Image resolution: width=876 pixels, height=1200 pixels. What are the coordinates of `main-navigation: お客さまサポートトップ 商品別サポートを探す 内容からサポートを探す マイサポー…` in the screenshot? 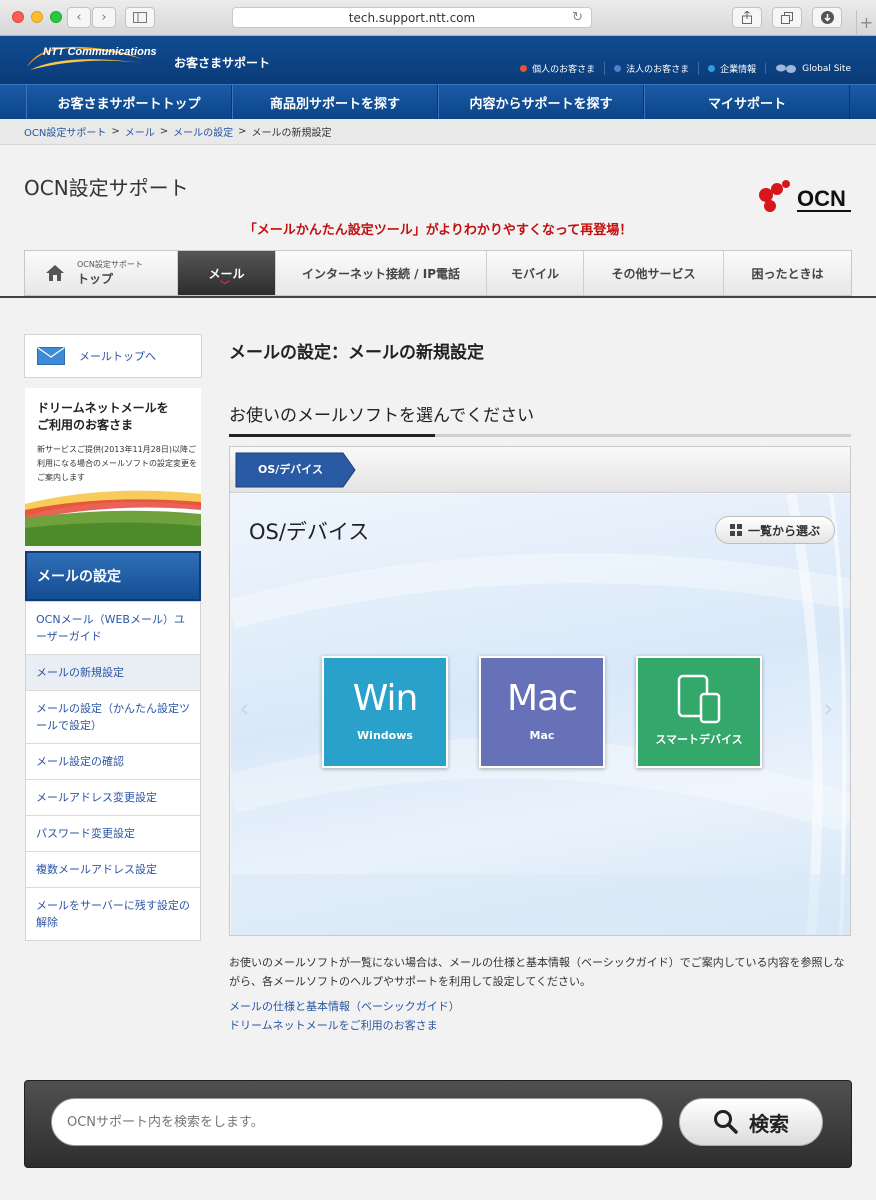 It's located at (438, 102).